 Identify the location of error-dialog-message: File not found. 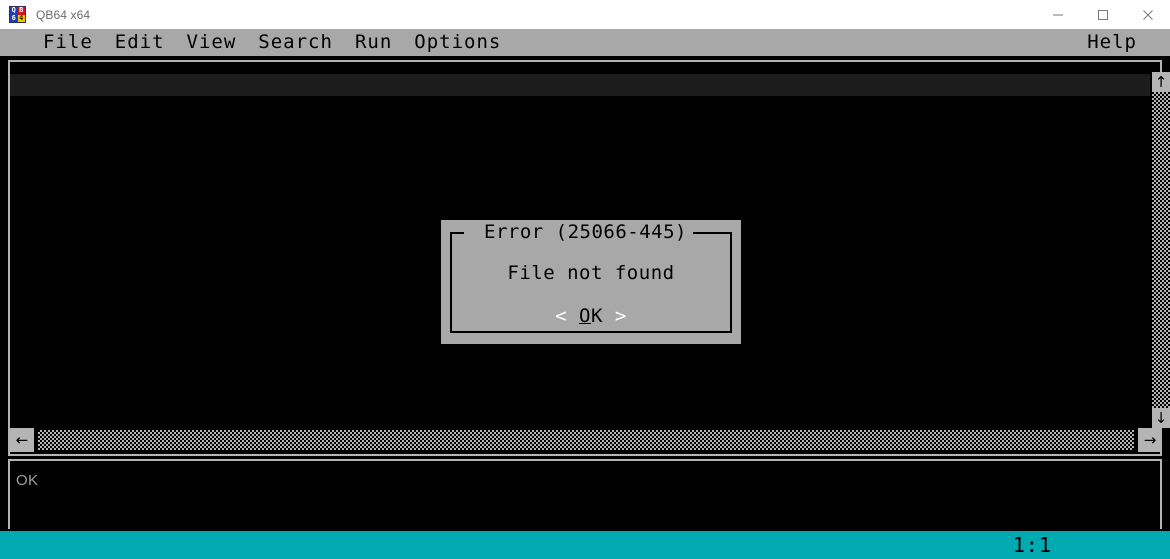
(591, 273).